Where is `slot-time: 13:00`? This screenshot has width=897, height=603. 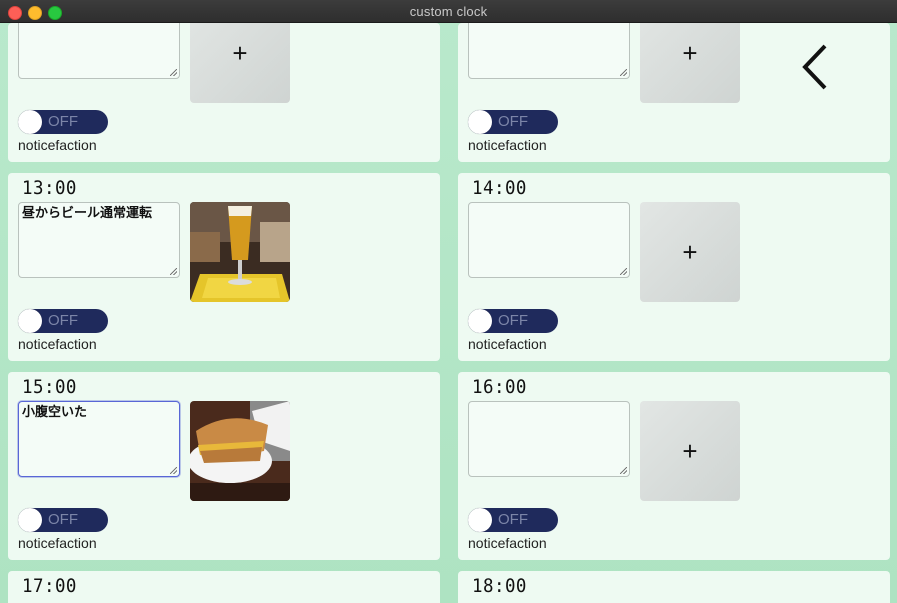
slot-time: 13:00 is located at coordinates (49, 188).